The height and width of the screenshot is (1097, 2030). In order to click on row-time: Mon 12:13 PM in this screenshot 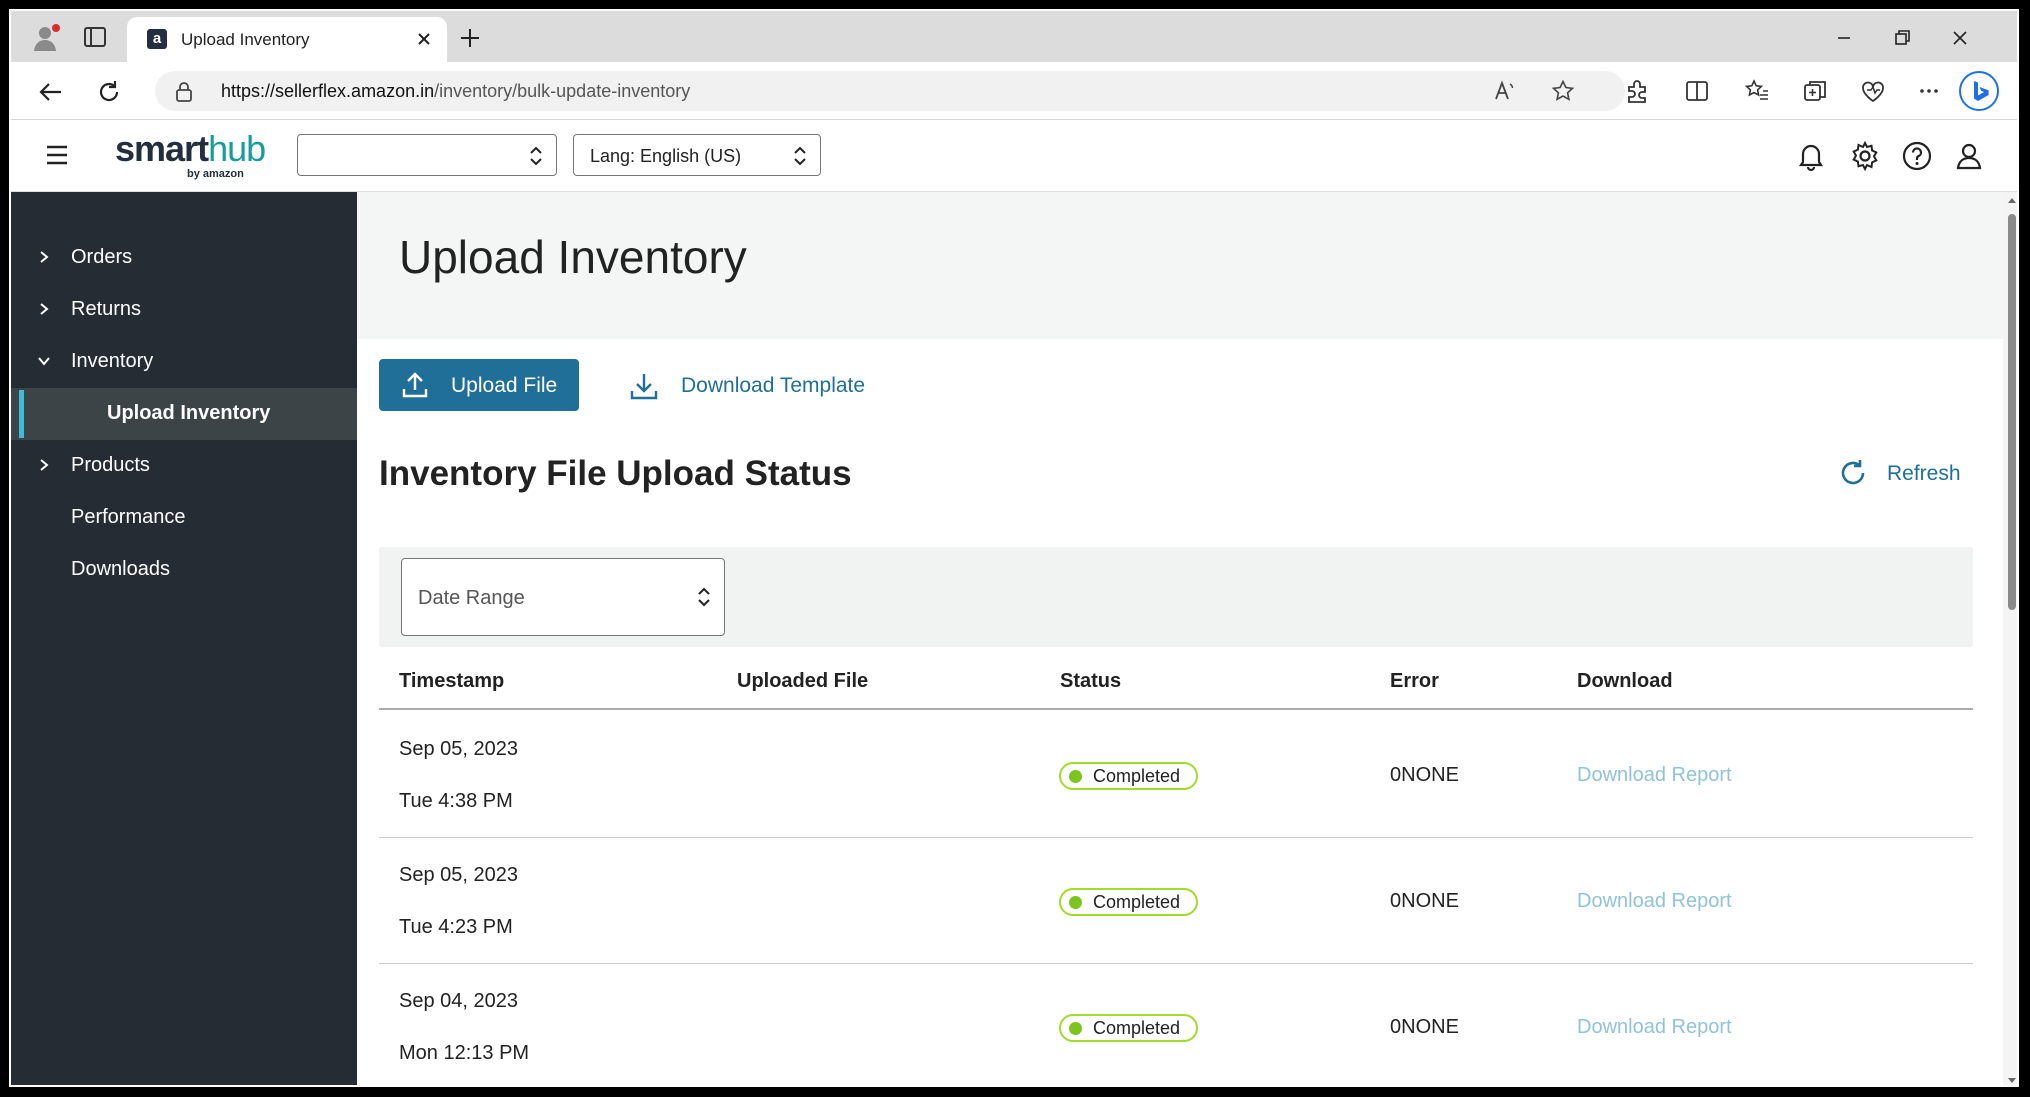, I will do `click(464, 1053)`.